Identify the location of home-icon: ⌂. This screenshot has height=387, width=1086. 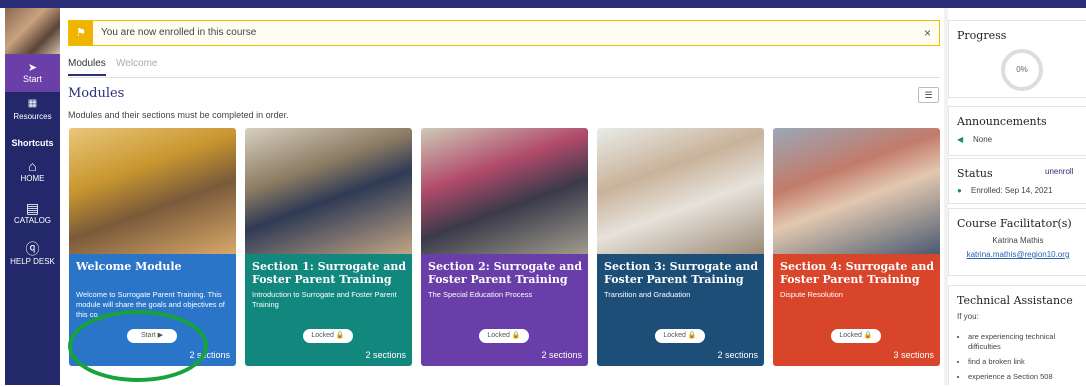
(32, 166).